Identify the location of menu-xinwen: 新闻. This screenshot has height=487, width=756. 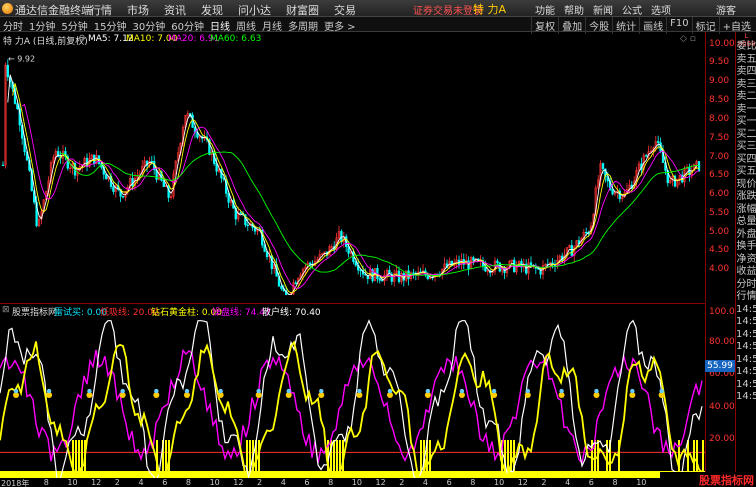
(603, 9).